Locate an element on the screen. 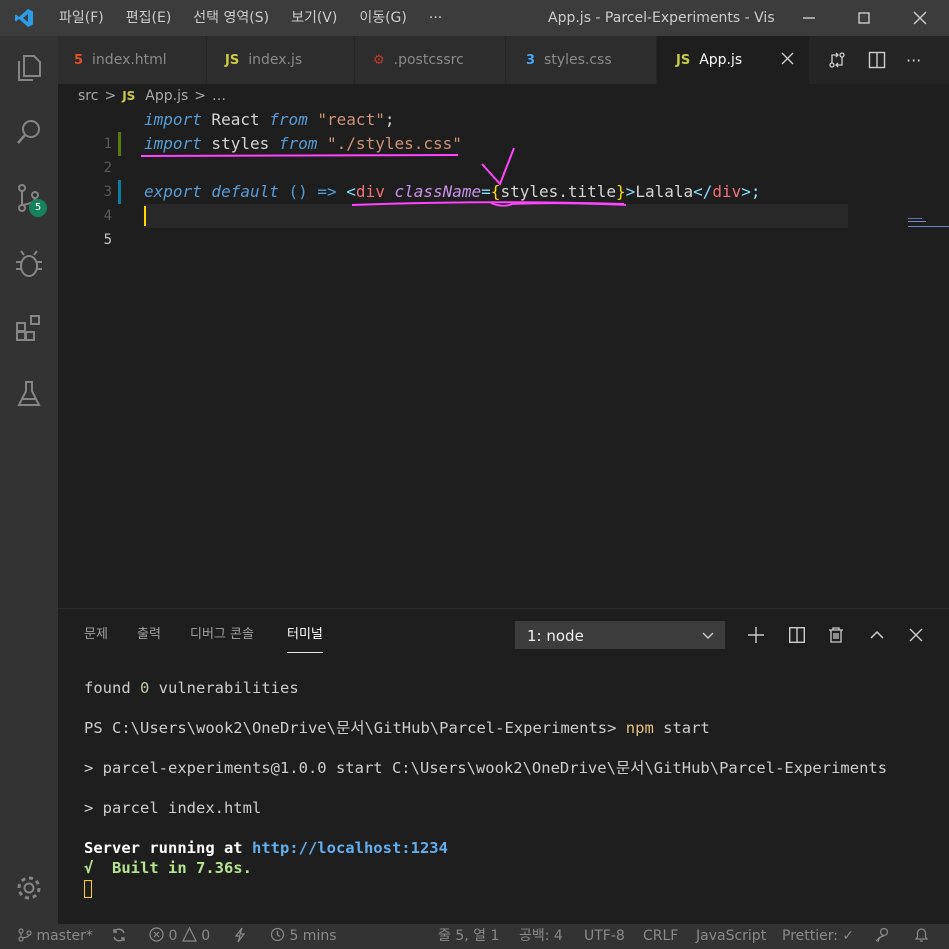 Image resolution: width=949 pixels, height=949 pixels. minimap is located at coordinates (927, 261).